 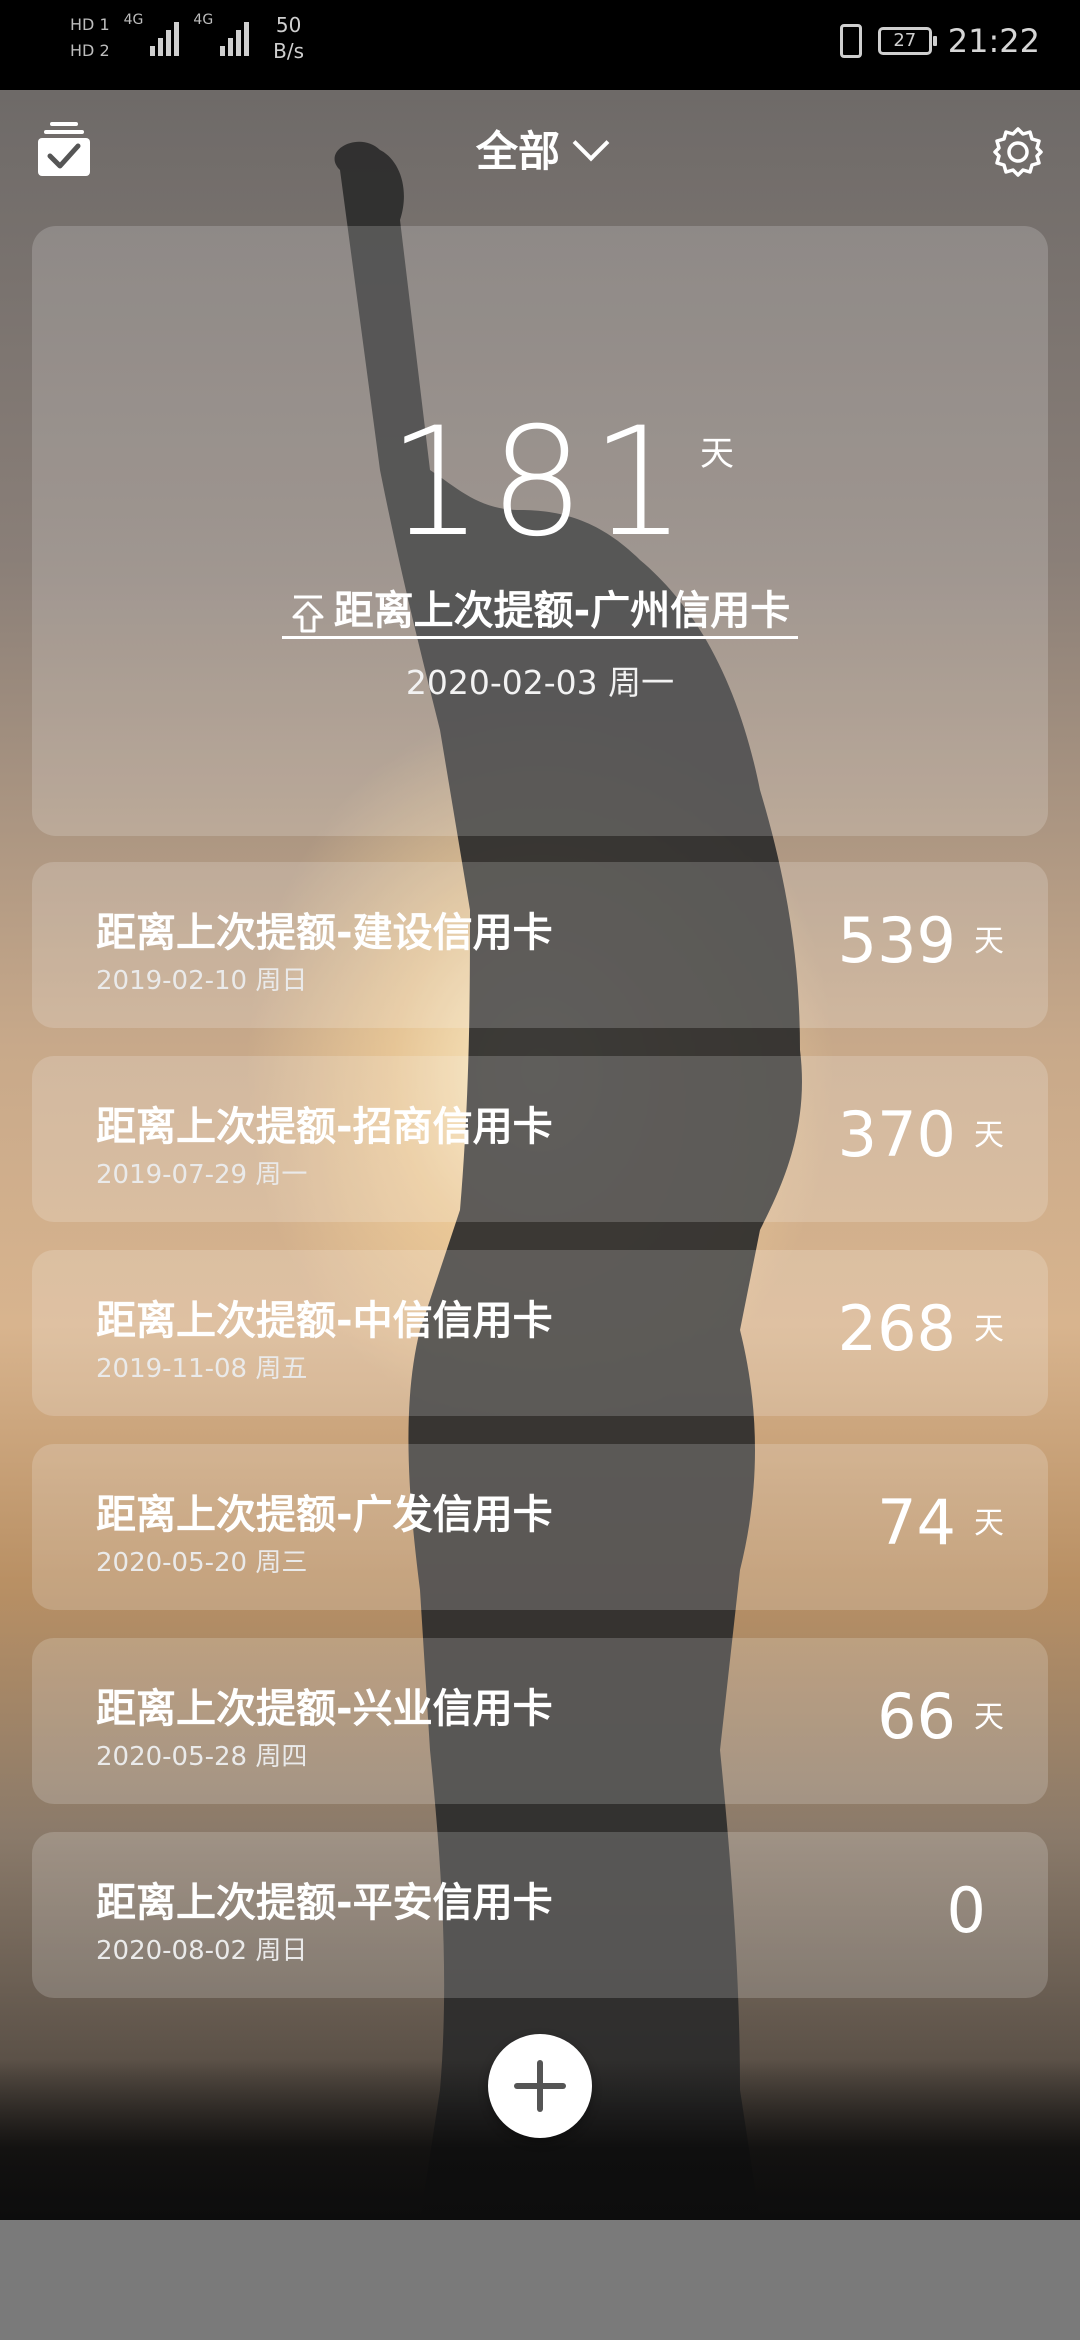 I want to click on gear-icon, so click(x=1018, y=152).